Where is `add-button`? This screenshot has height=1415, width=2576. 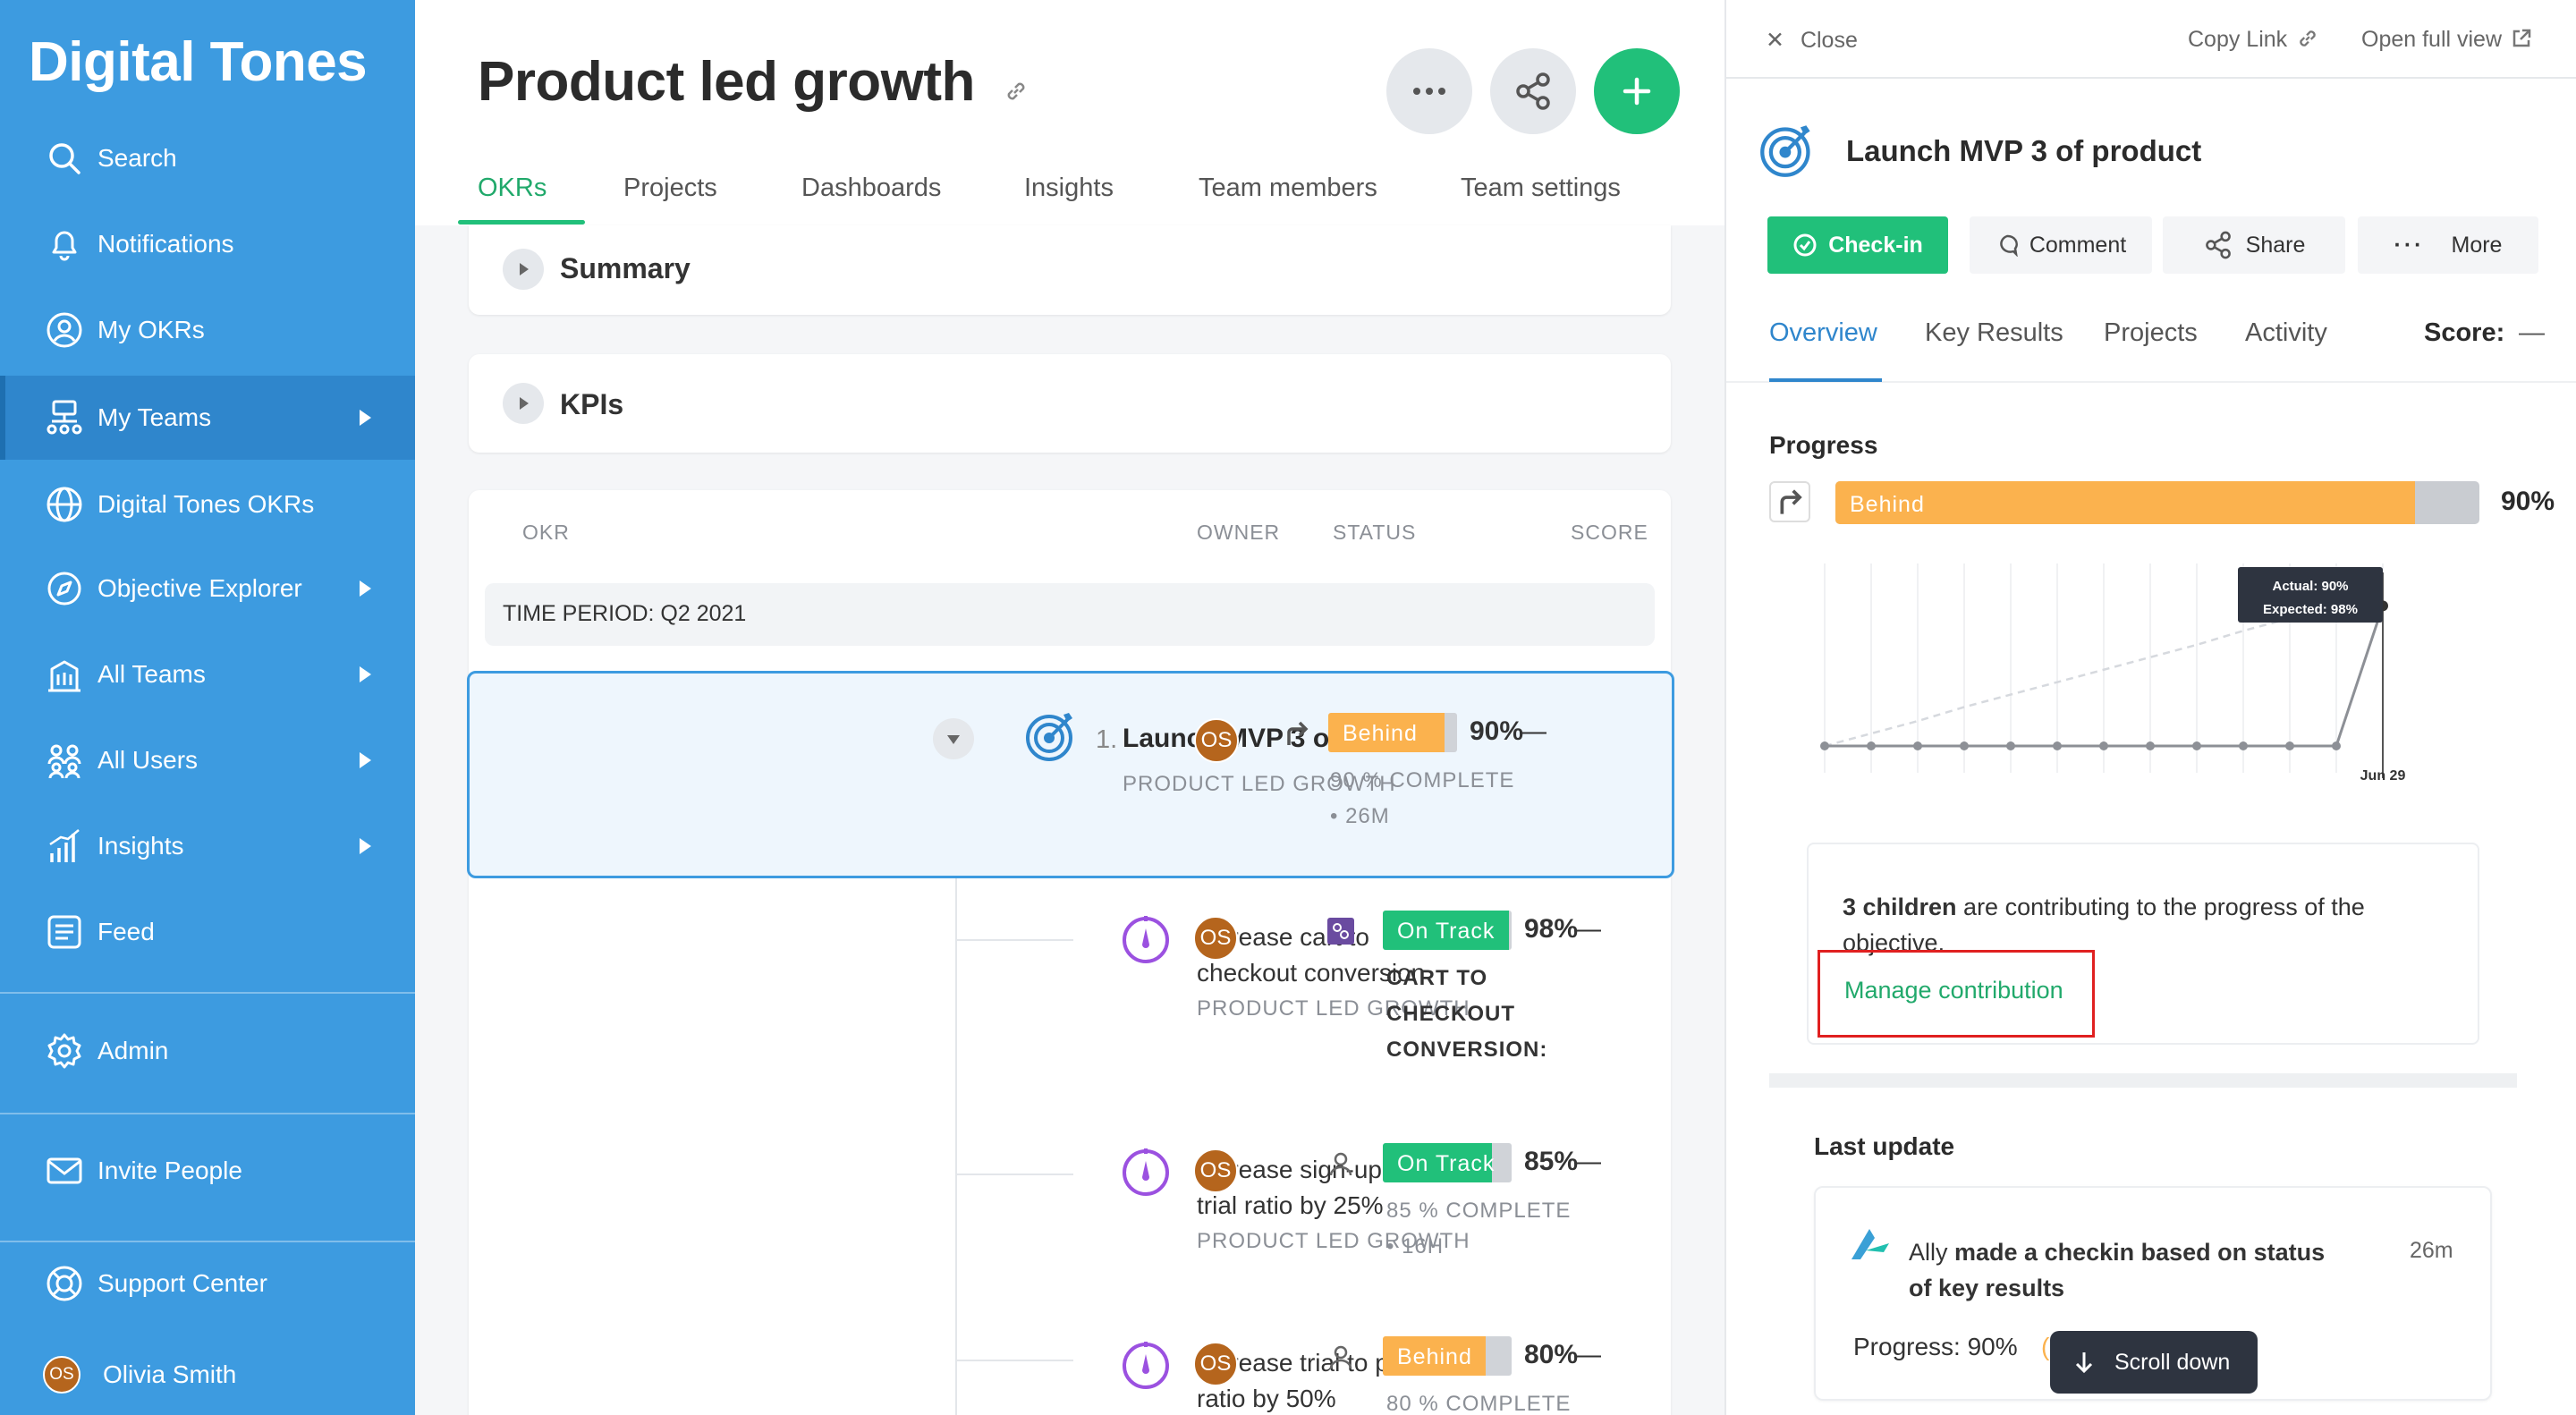
add-button is located at coordinates (1637, 91).